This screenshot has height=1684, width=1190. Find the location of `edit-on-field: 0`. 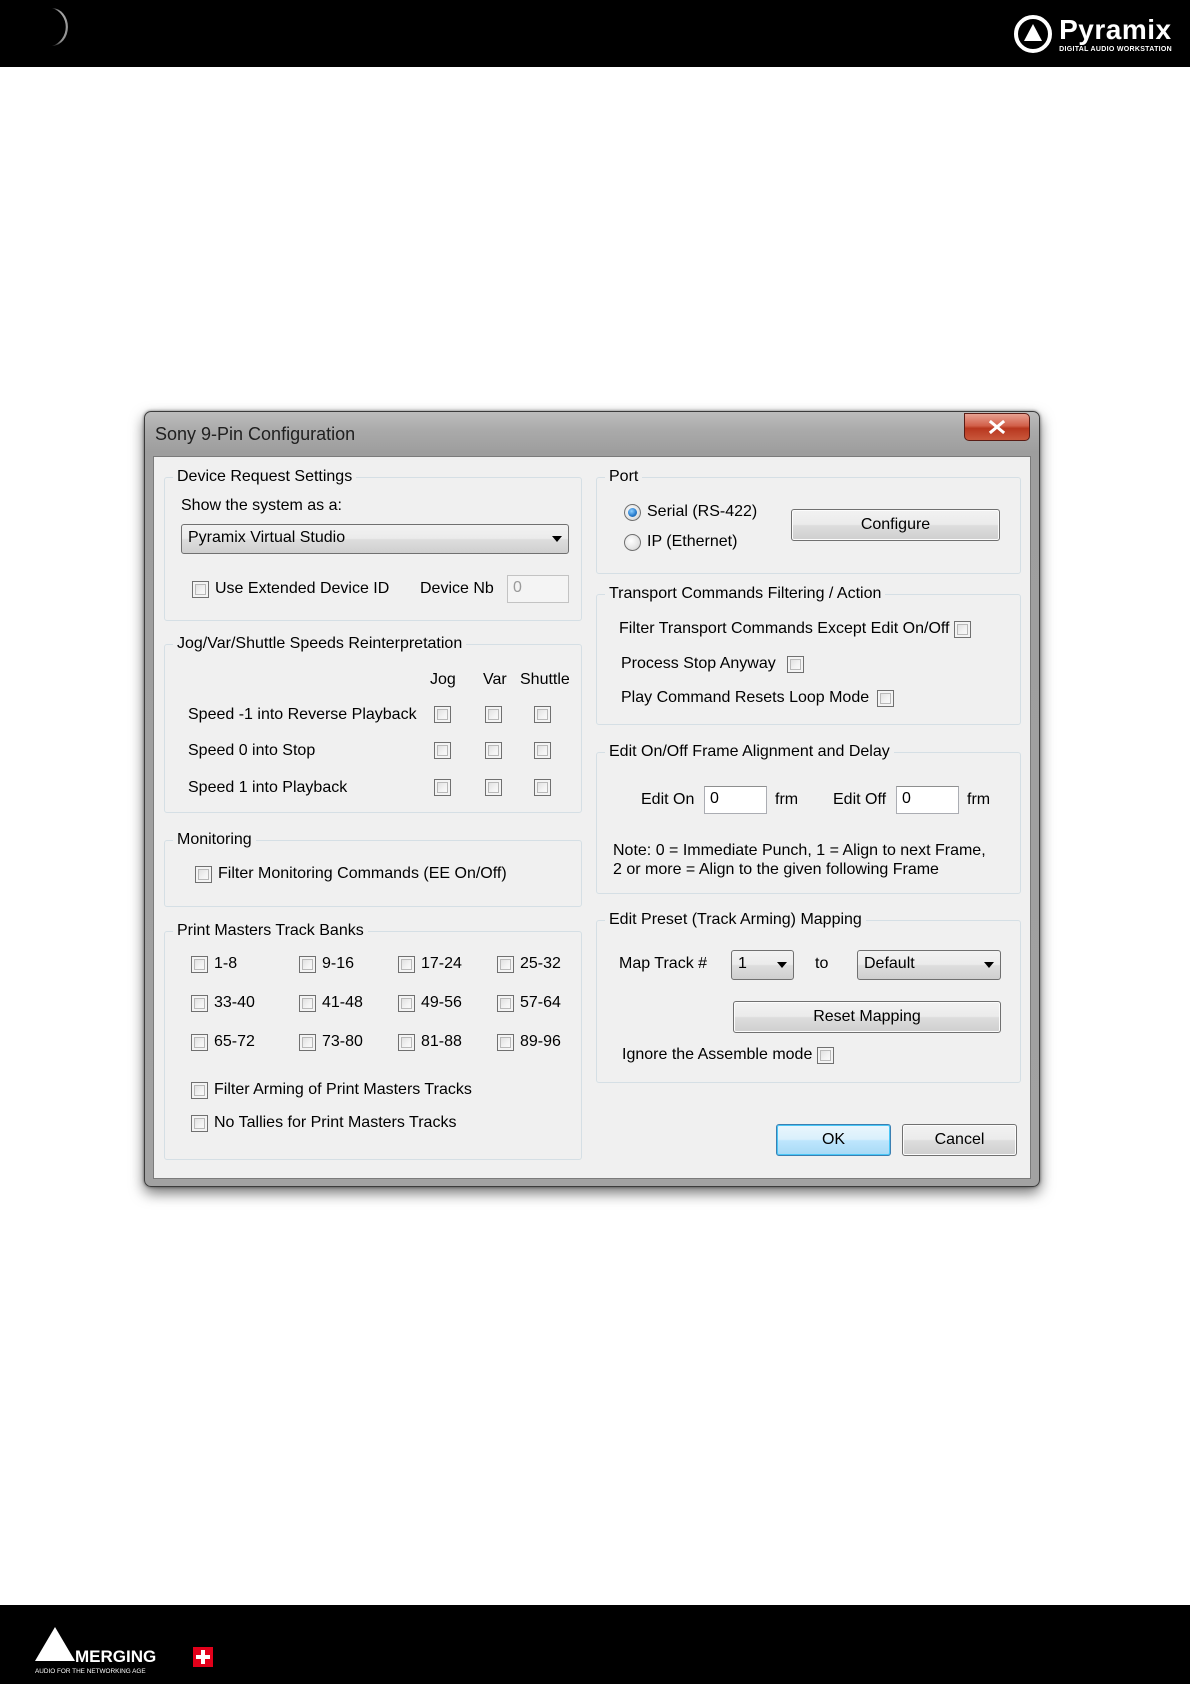

edit-on-field: 0 is located at coordinates (735, 800).